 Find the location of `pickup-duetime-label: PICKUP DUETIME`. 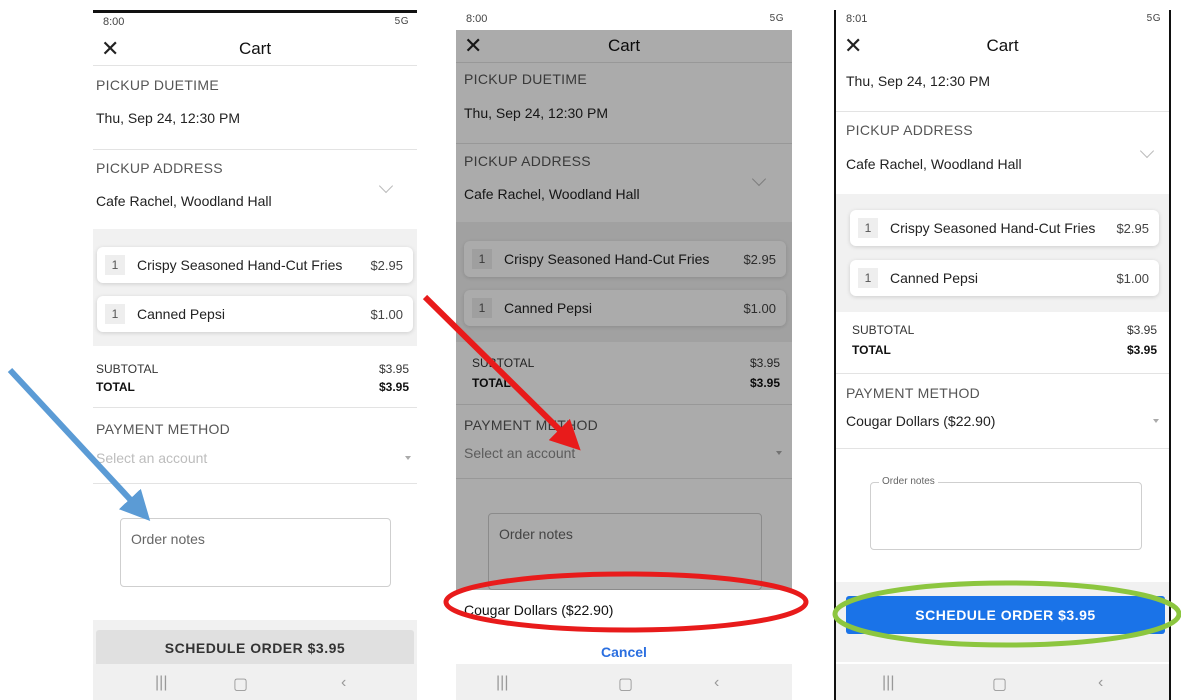

pickup-duetime-label: PICKUP DUETIME is located at coordinates (157, 85).